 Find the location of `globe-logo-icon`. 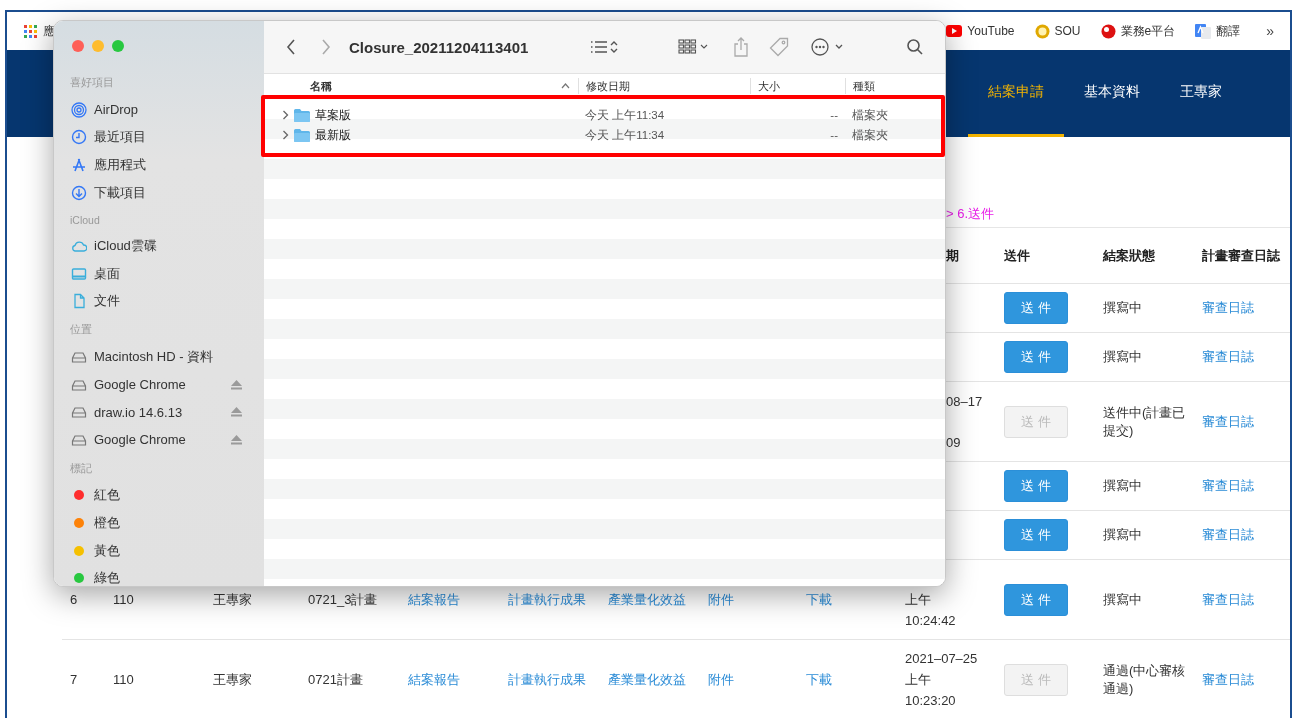

globe-logo-icon is located at coordinates (1108, 31).